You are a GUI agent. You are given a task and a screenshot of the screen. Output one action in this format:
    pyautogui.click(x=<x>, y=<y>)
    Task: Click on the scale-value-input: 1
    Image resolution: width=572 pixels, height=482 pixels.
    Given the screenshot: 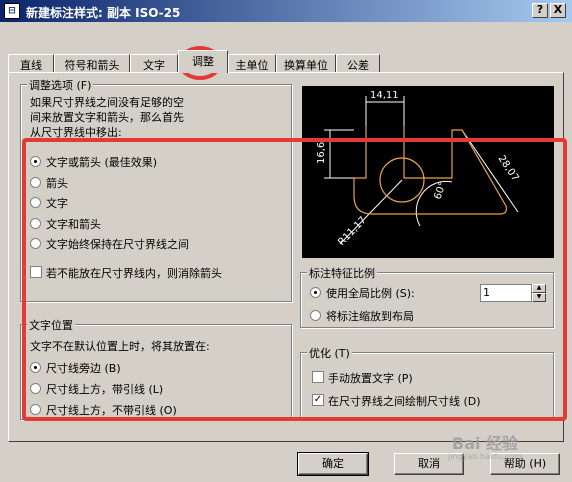 What is the action you would take?
    pyautogui.click(x=506, y=293)
    